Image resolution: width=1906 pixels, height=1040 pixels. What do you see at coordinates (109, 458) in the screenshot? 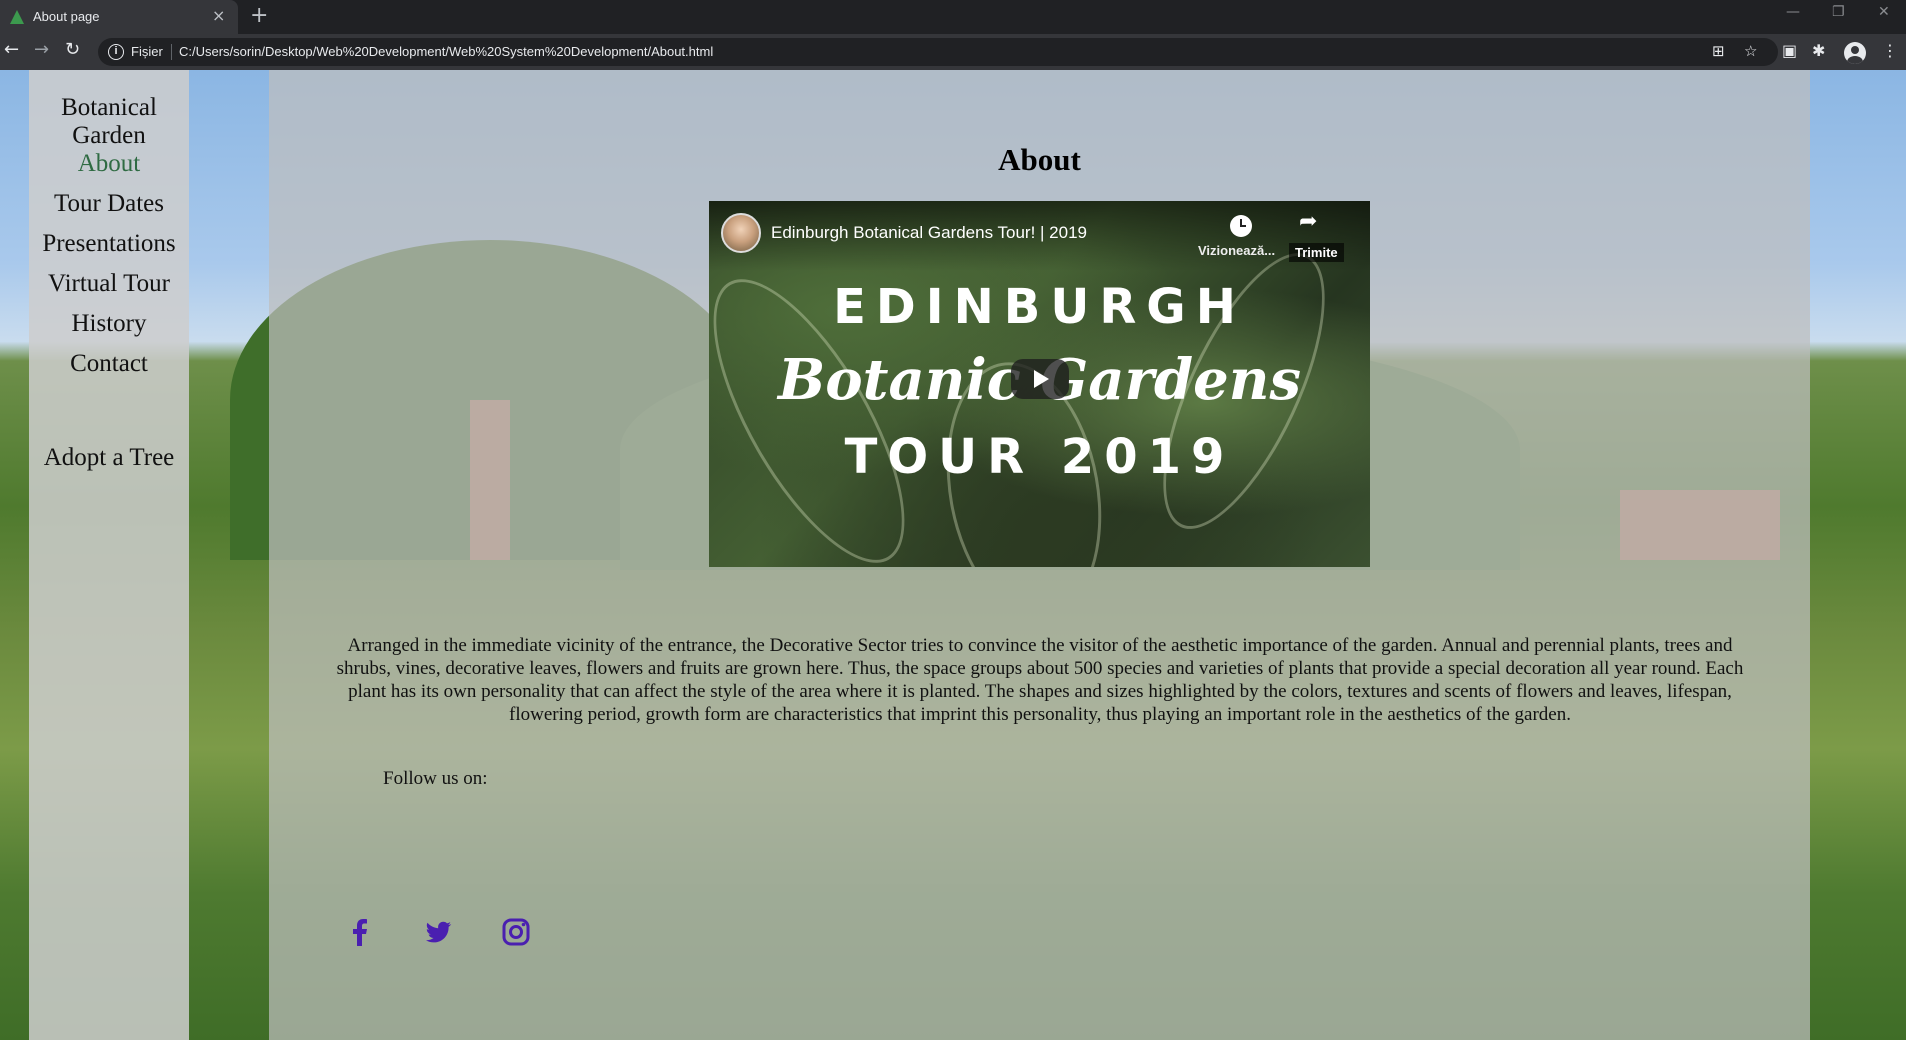
I see `sidebar-item-adopt-a-tree: Adopt a Tree` at bounding box center [109, 458].